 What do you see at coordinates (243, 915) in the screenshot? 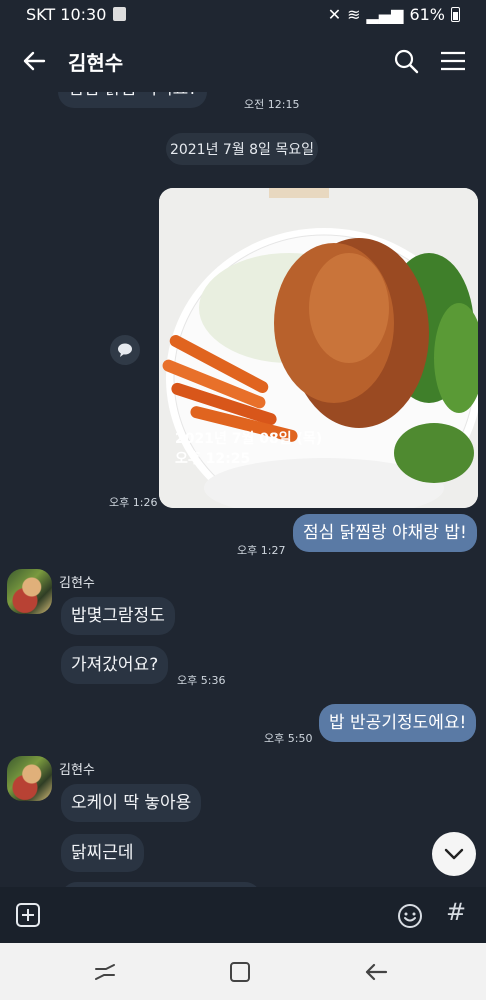
I see `message-input-bar: #` at bounding box center [243, 915].